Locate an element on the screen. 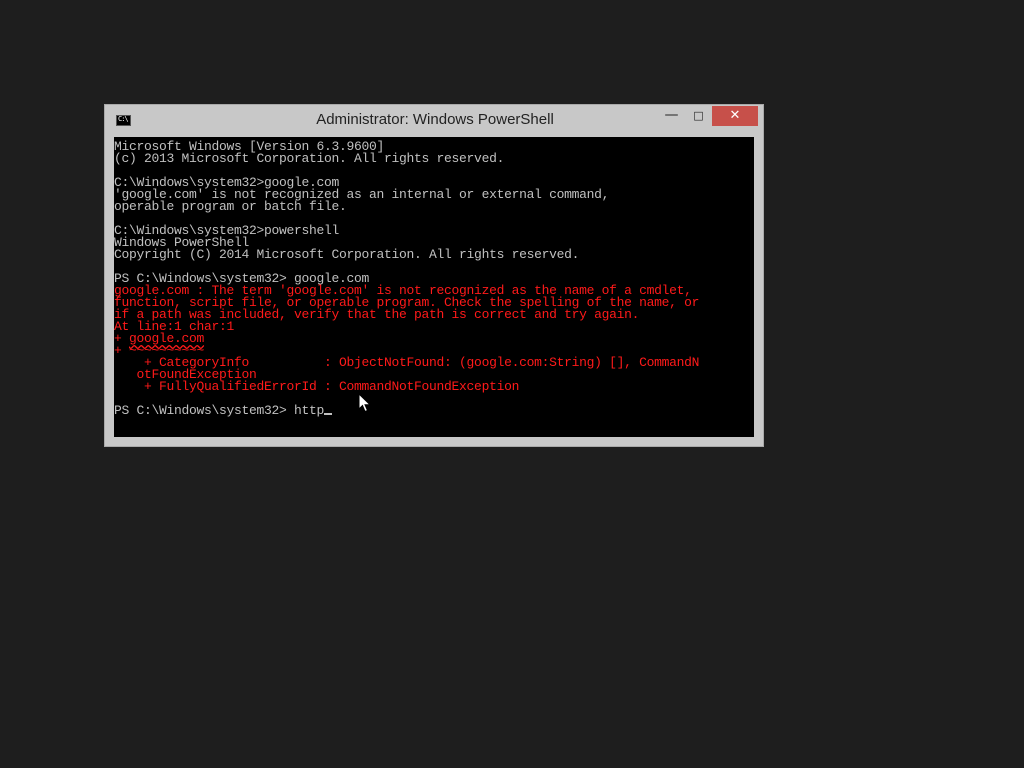 This screenshot has width=1024, height=768. maximize-icon: □ is located at coordinates (698, 115).